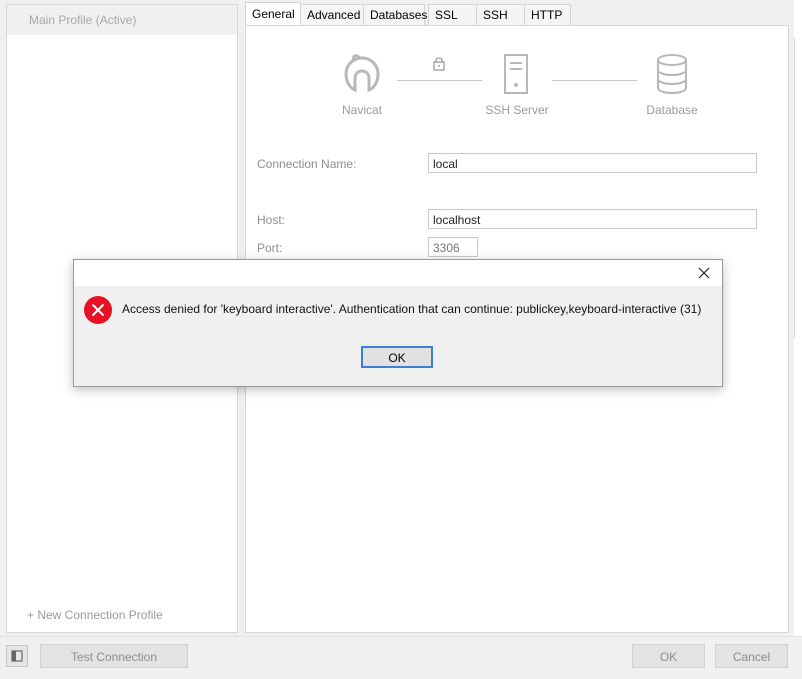  Describe the element at coordinates (397, 357) in the screenshot. I see `dialog-ok-button: OK` at that location.